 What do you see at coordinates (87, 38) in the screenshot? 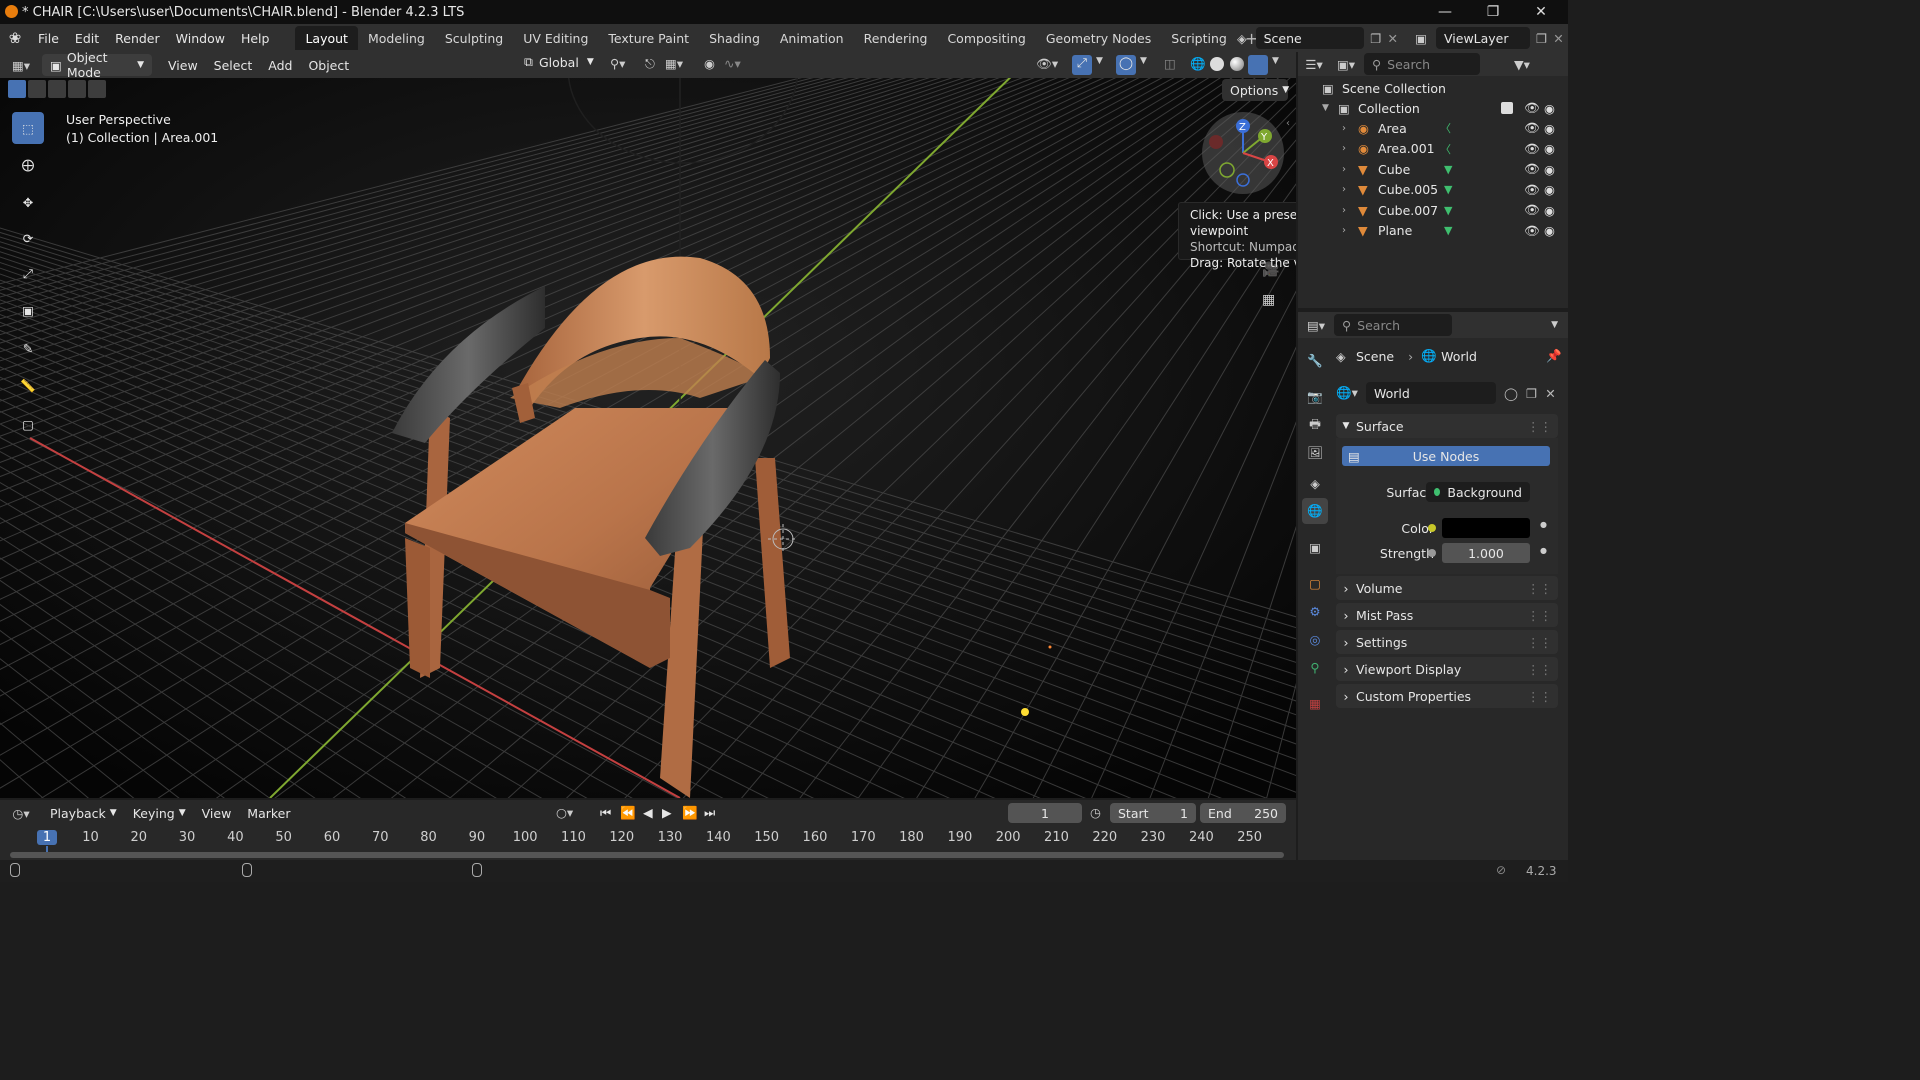
I see `menu-edit: Edit` at bounding box center [87, 38].